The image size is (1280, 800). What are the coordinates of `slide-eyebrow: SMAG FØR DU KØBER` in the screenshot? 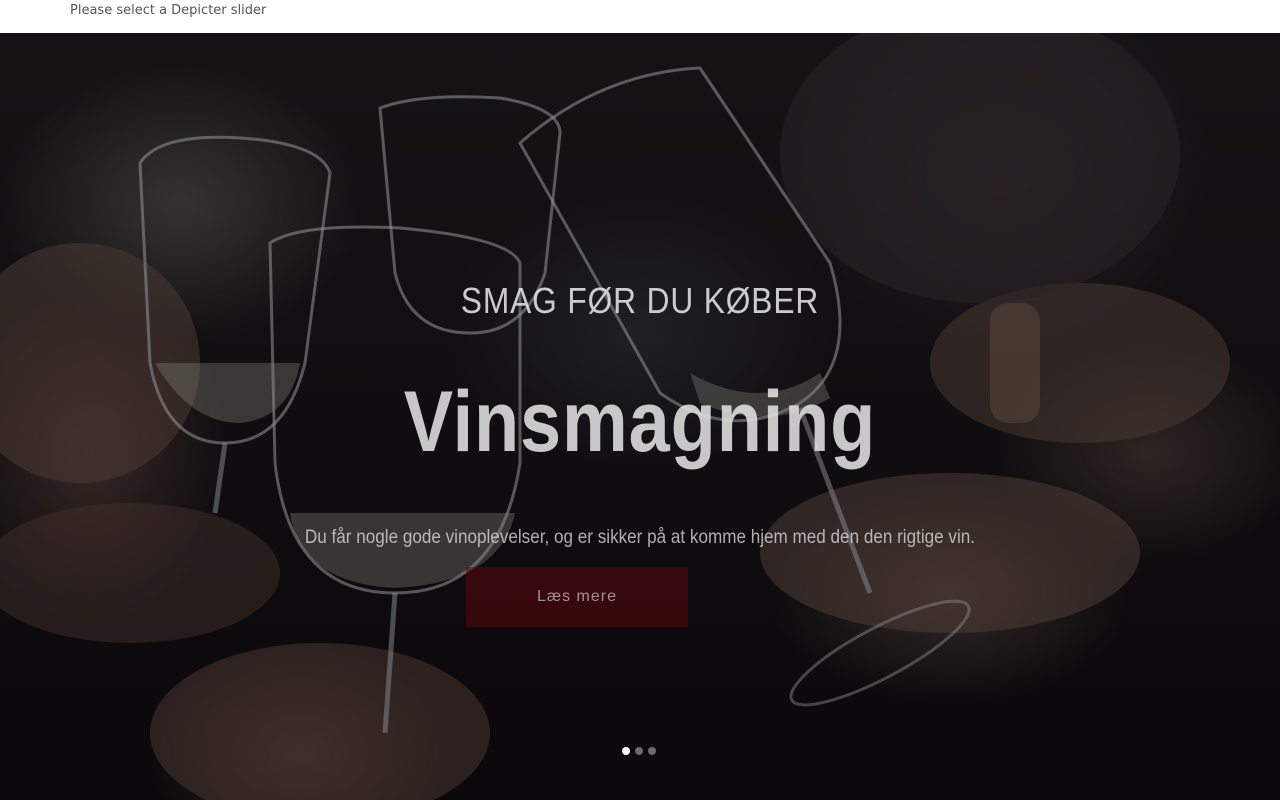 It's located at (640, 300).